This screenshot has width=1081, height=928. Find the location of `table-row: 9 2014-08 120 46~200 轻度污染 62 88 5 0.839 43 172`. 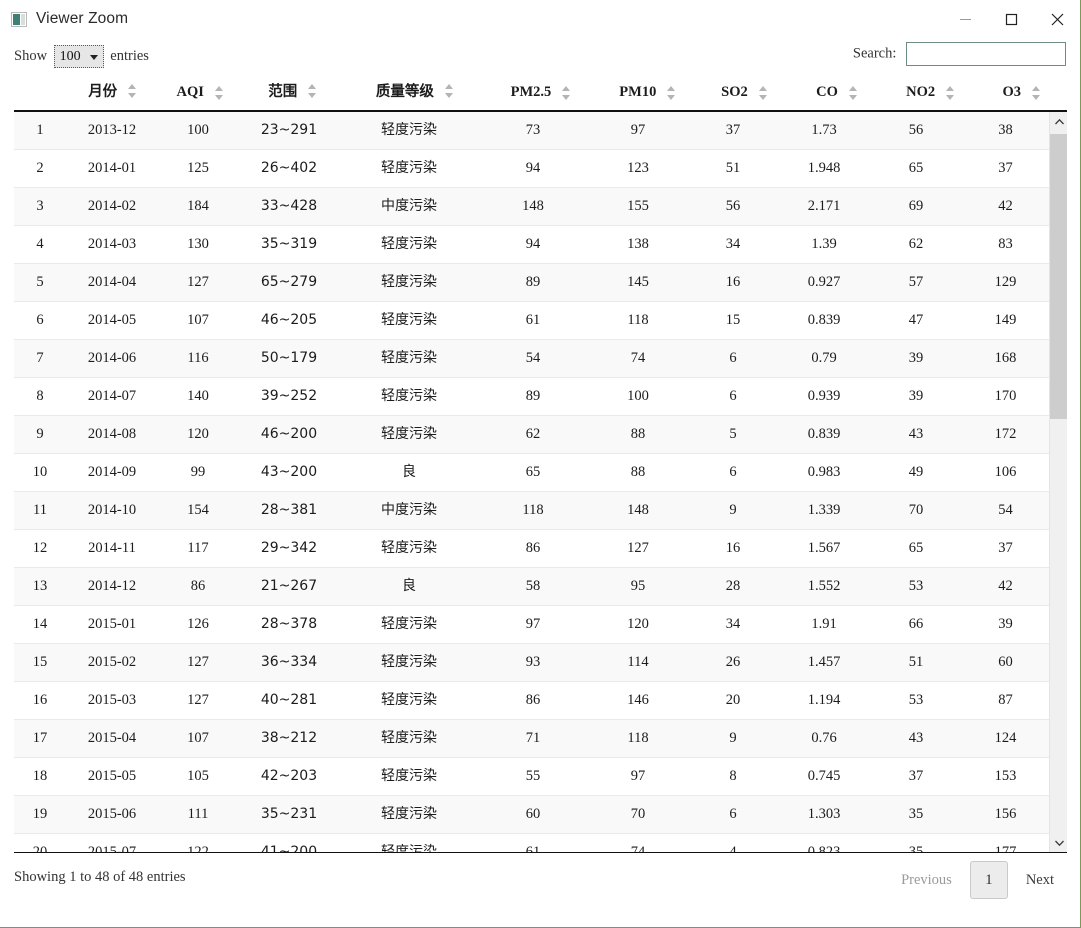

table-row: 9 2014-08 120 46~200 轻度污染 62 88 5 0.839 43 172 is located at coordinates (531, 434).